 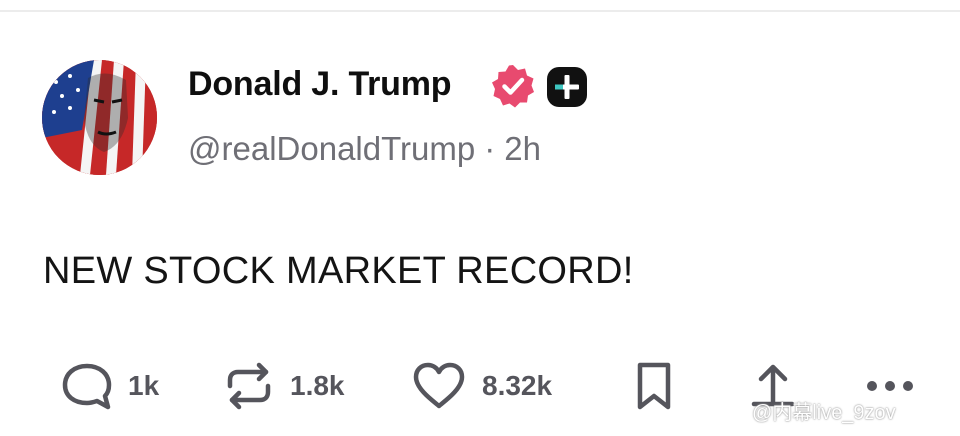 I want to click on avatar, so click(x=99, y=117).